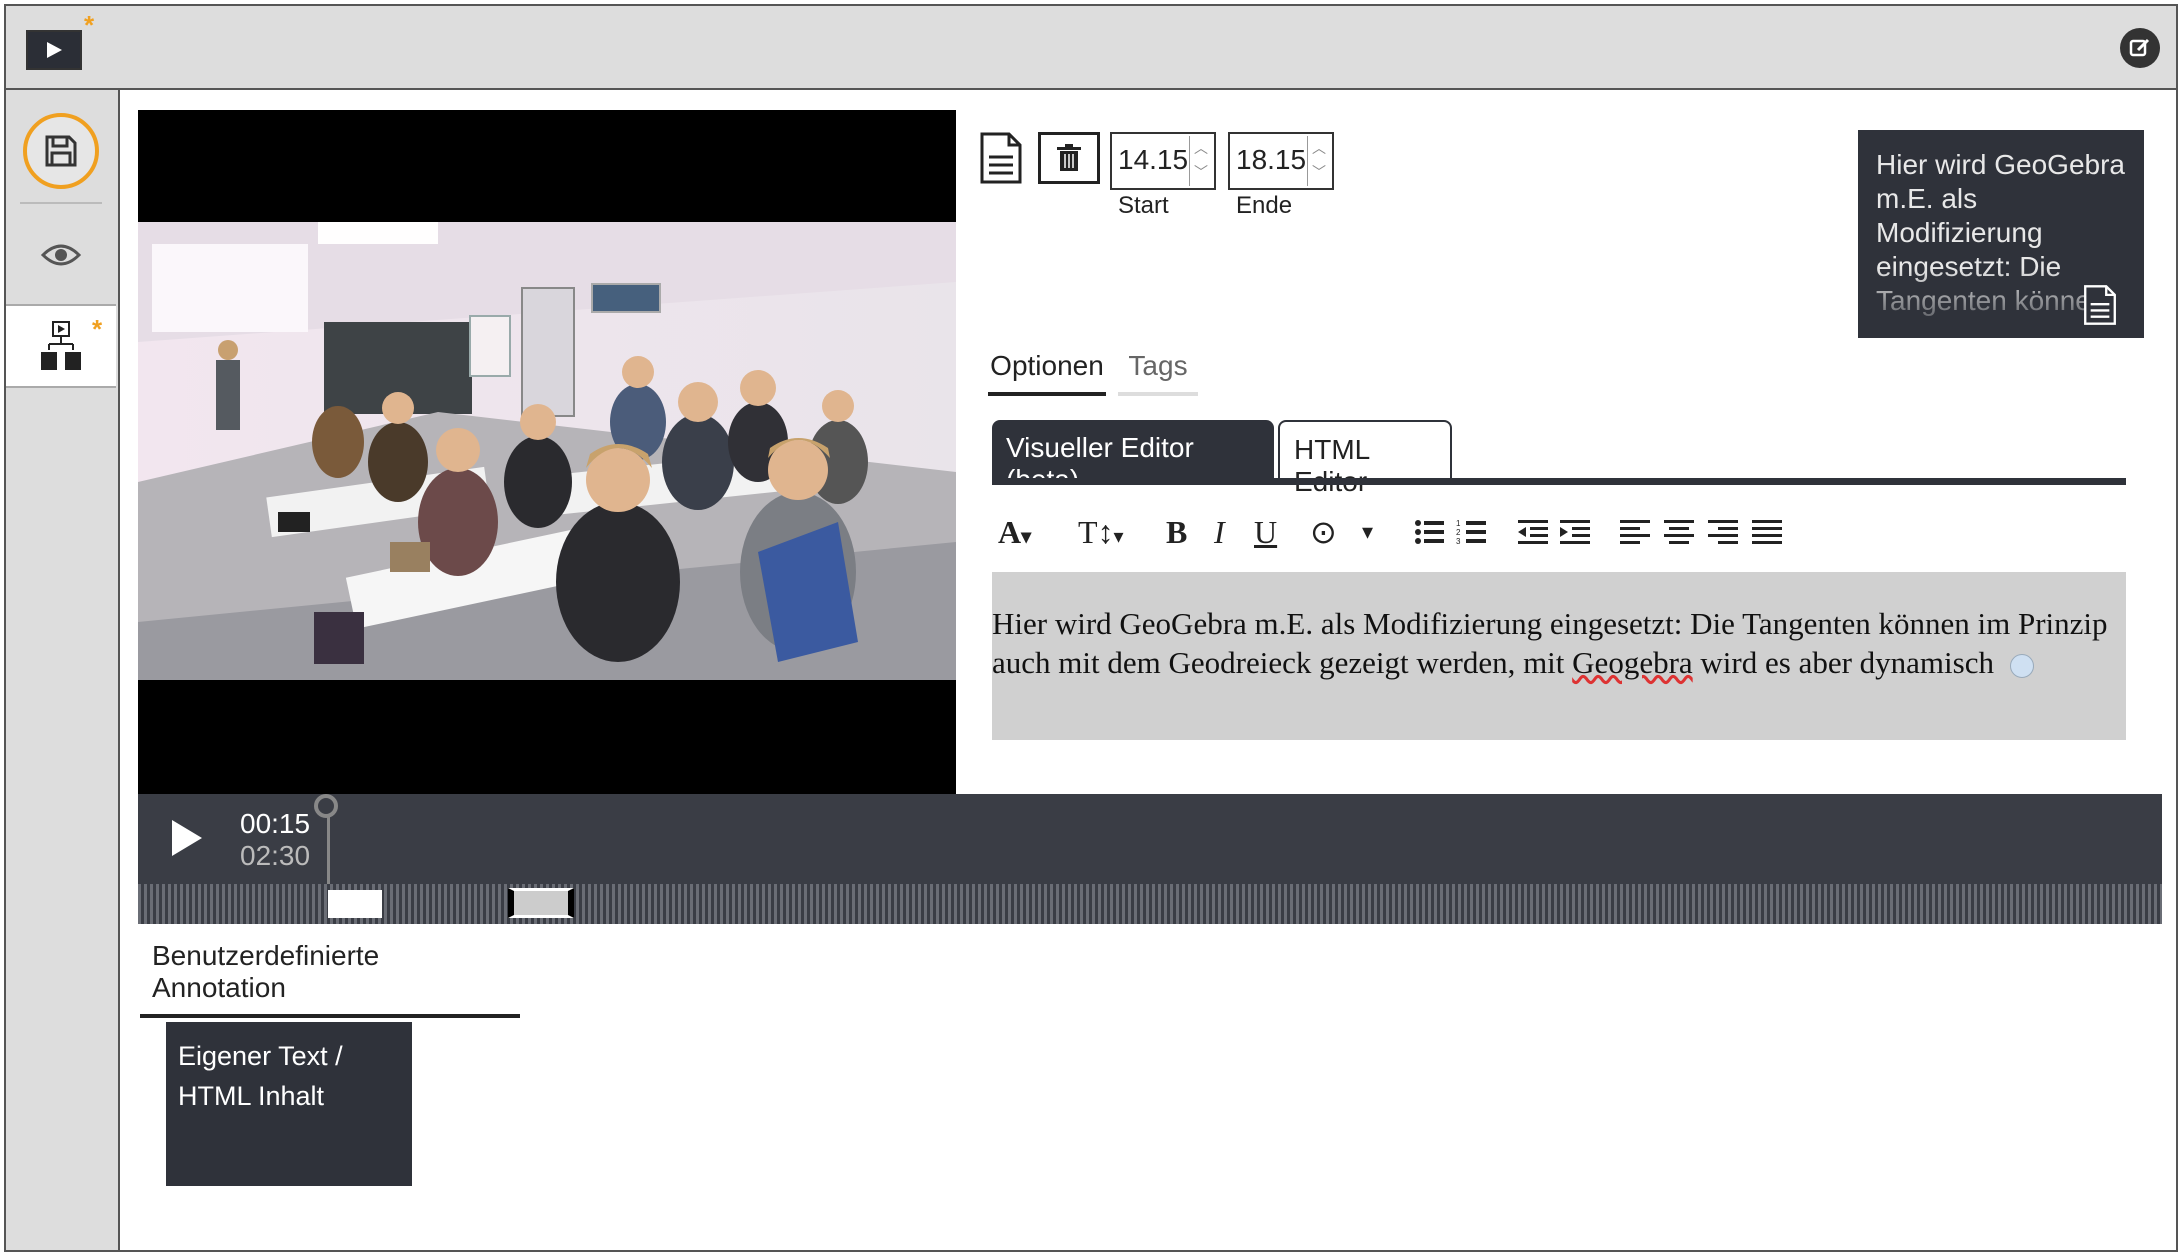  Describe the element at coordinates (275, 855) in the screenshot. I see `total-time: 02:30` at that location.